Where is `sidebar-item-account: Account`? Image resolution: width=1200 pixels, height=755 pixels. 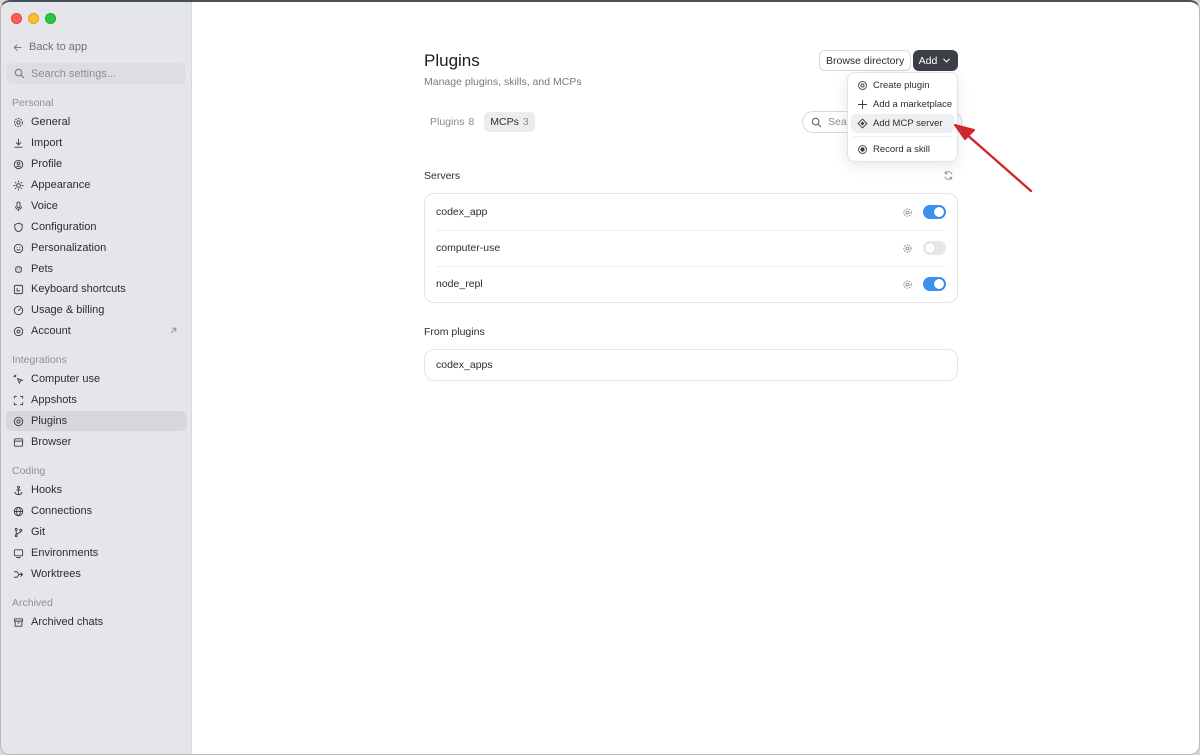 sidebar-item-account: Account is located at coordinates (96, 331).